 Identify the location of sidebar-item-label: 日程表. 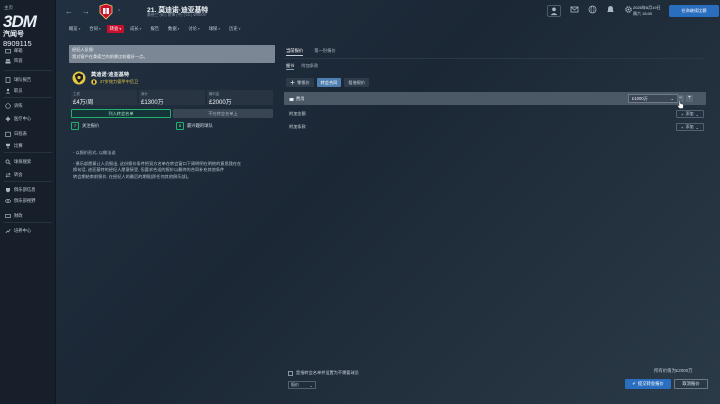
(20, 133).